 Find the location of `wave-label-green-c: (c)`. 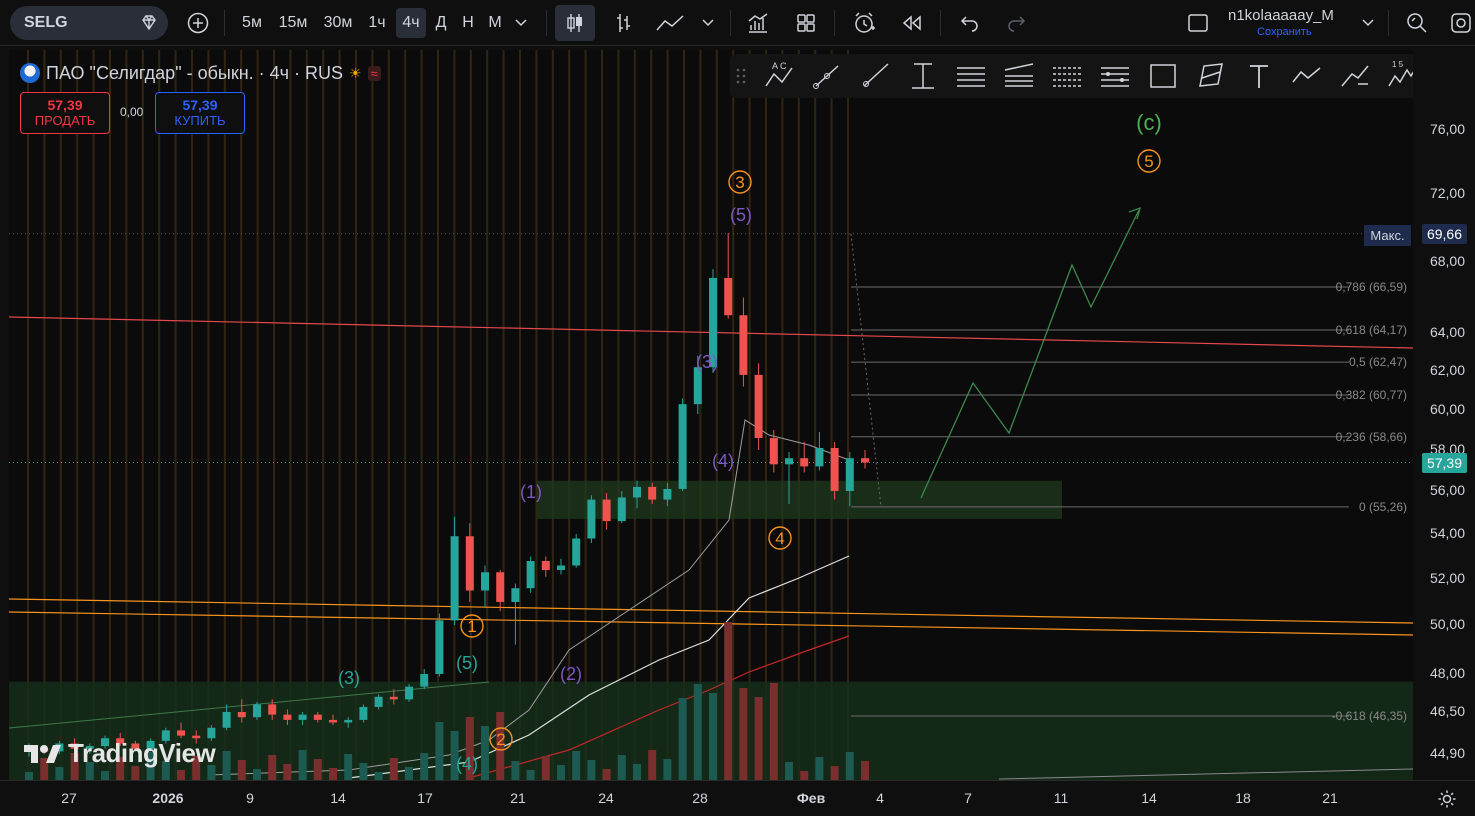

wave-label-green-c: (c) is located at coordinates (1149, 122).